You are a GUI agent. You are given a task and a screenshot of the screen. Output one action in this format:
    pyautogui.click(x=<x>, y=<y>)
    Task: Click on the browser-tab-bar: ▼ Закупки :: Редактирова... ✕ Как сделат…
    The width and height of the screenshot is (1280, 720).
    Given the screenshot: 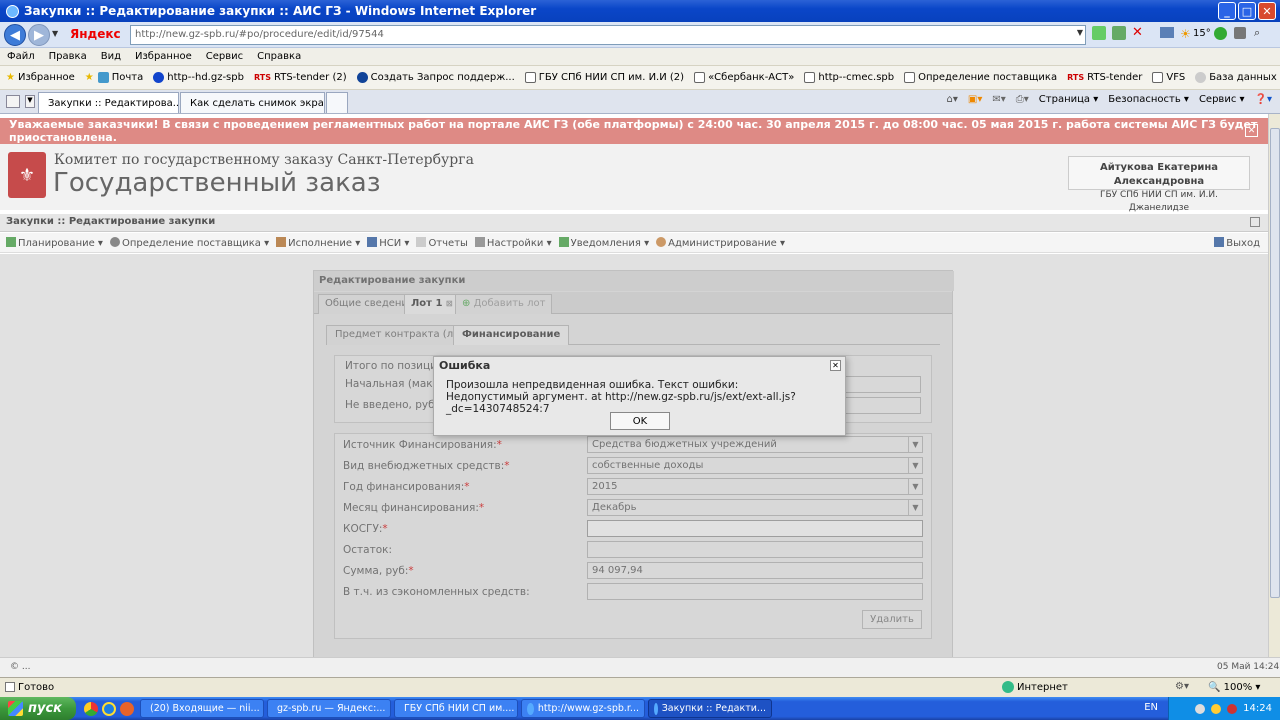 What is the action you would take?
    pyautogui.click(x=640, y=102)
    